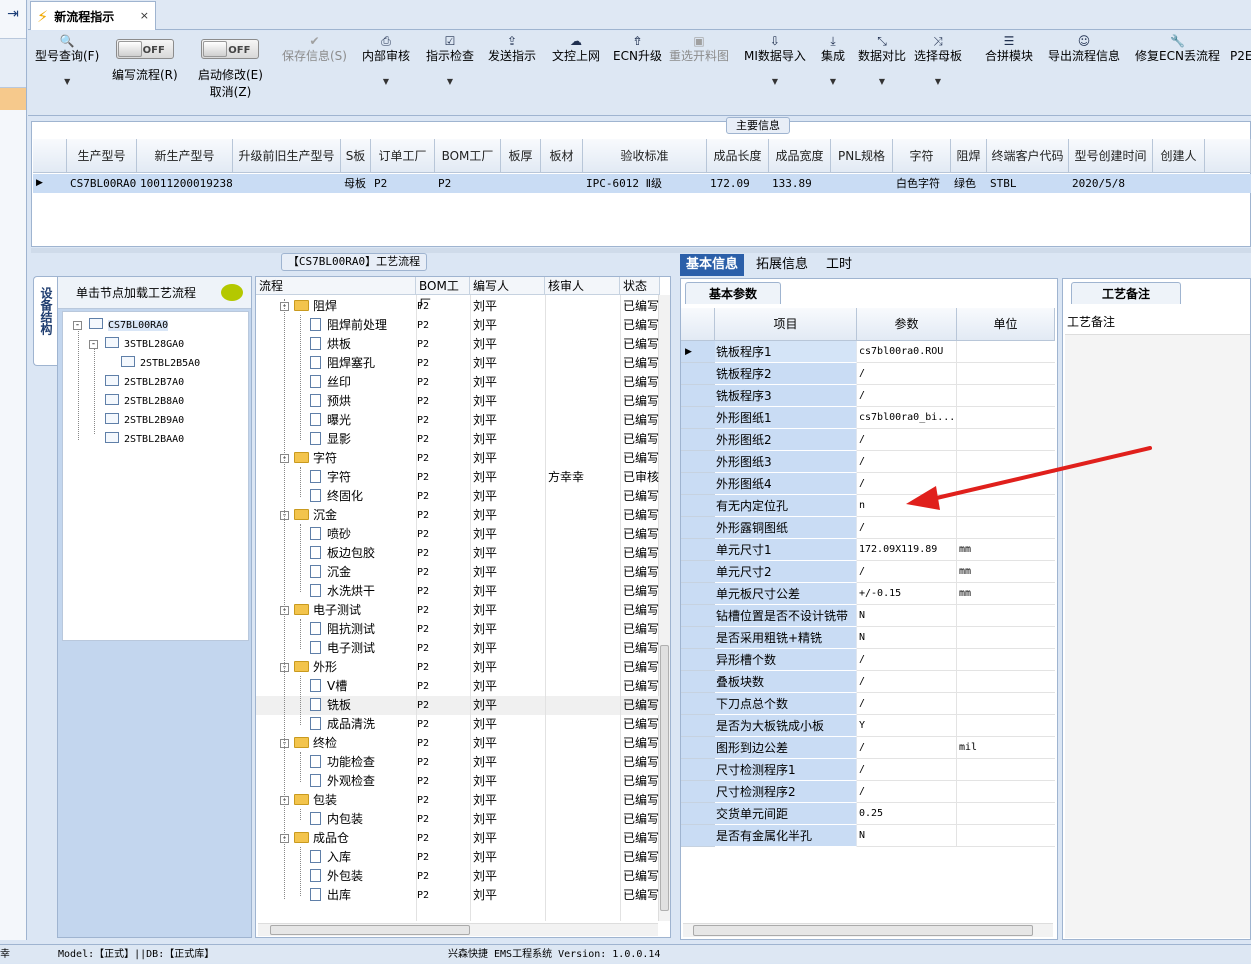 The image size is (1251, 964). I want to click on grid-cell-8: IPC-6012 Ⅱ级, so click(645, 183).